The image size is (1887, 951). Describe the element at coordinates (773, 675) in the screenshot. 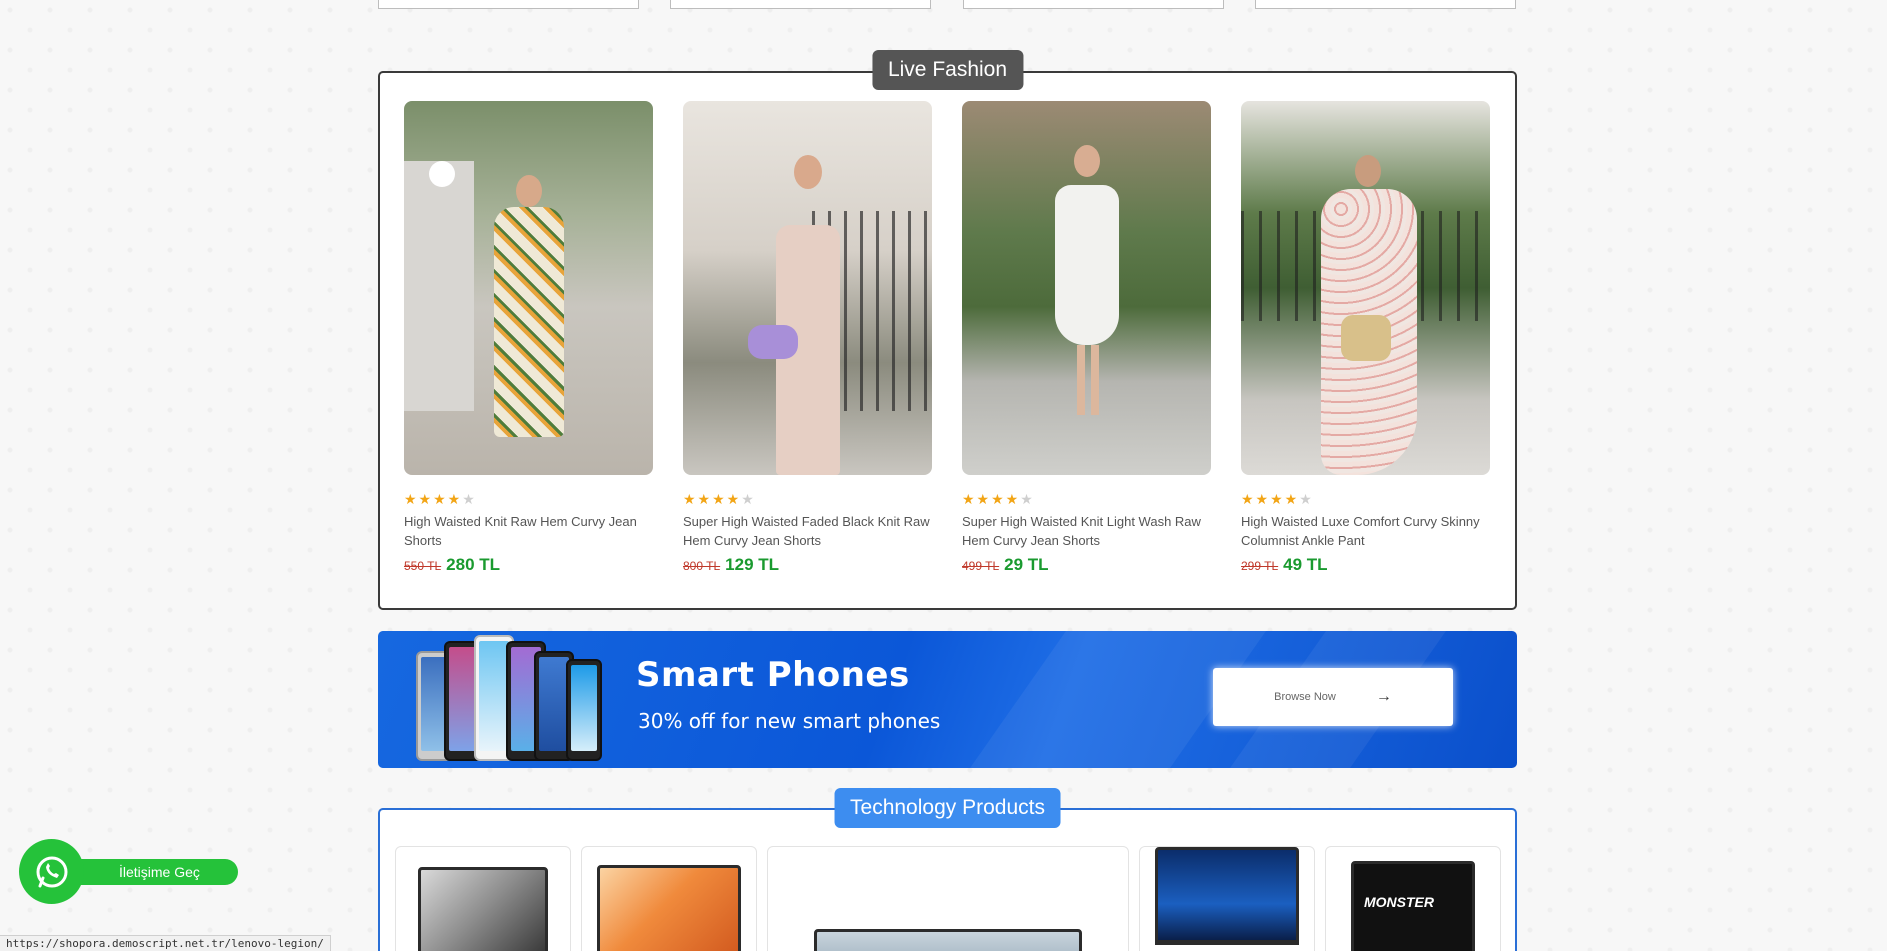

I see `banner-title: Smart Phones` at that location.